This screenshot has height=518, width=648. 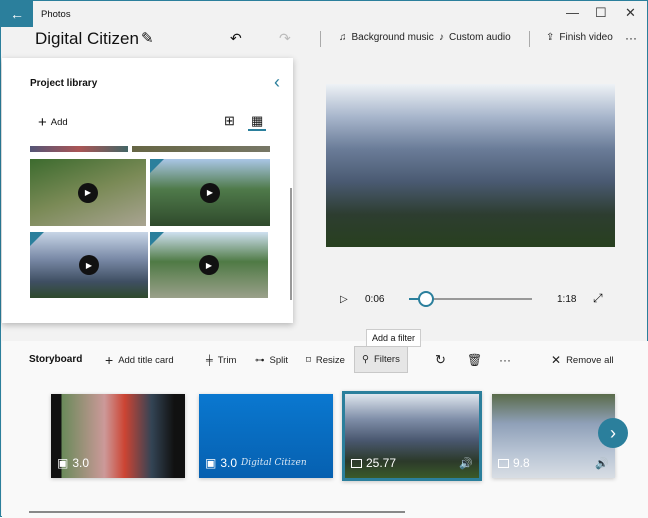 I want to click on split-button: ⊶ Split, so click(x=271, y=360).